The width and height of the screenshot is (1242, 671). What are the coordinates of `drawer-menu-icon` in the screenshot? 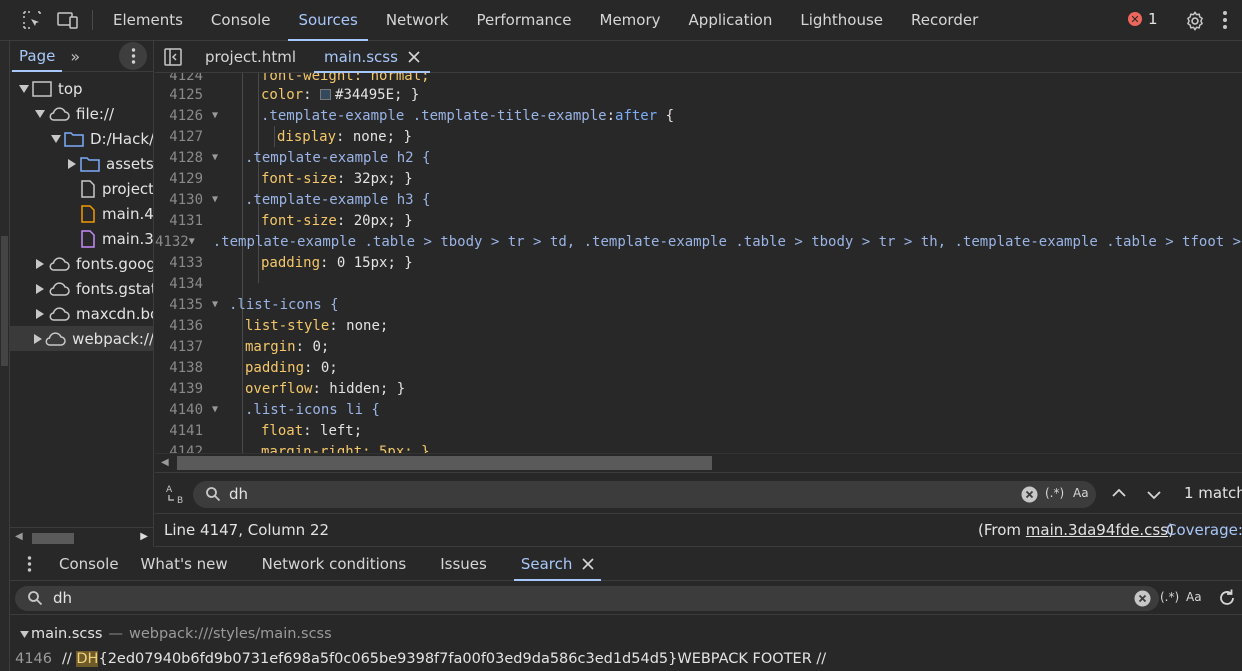 It's located at (29, 564).